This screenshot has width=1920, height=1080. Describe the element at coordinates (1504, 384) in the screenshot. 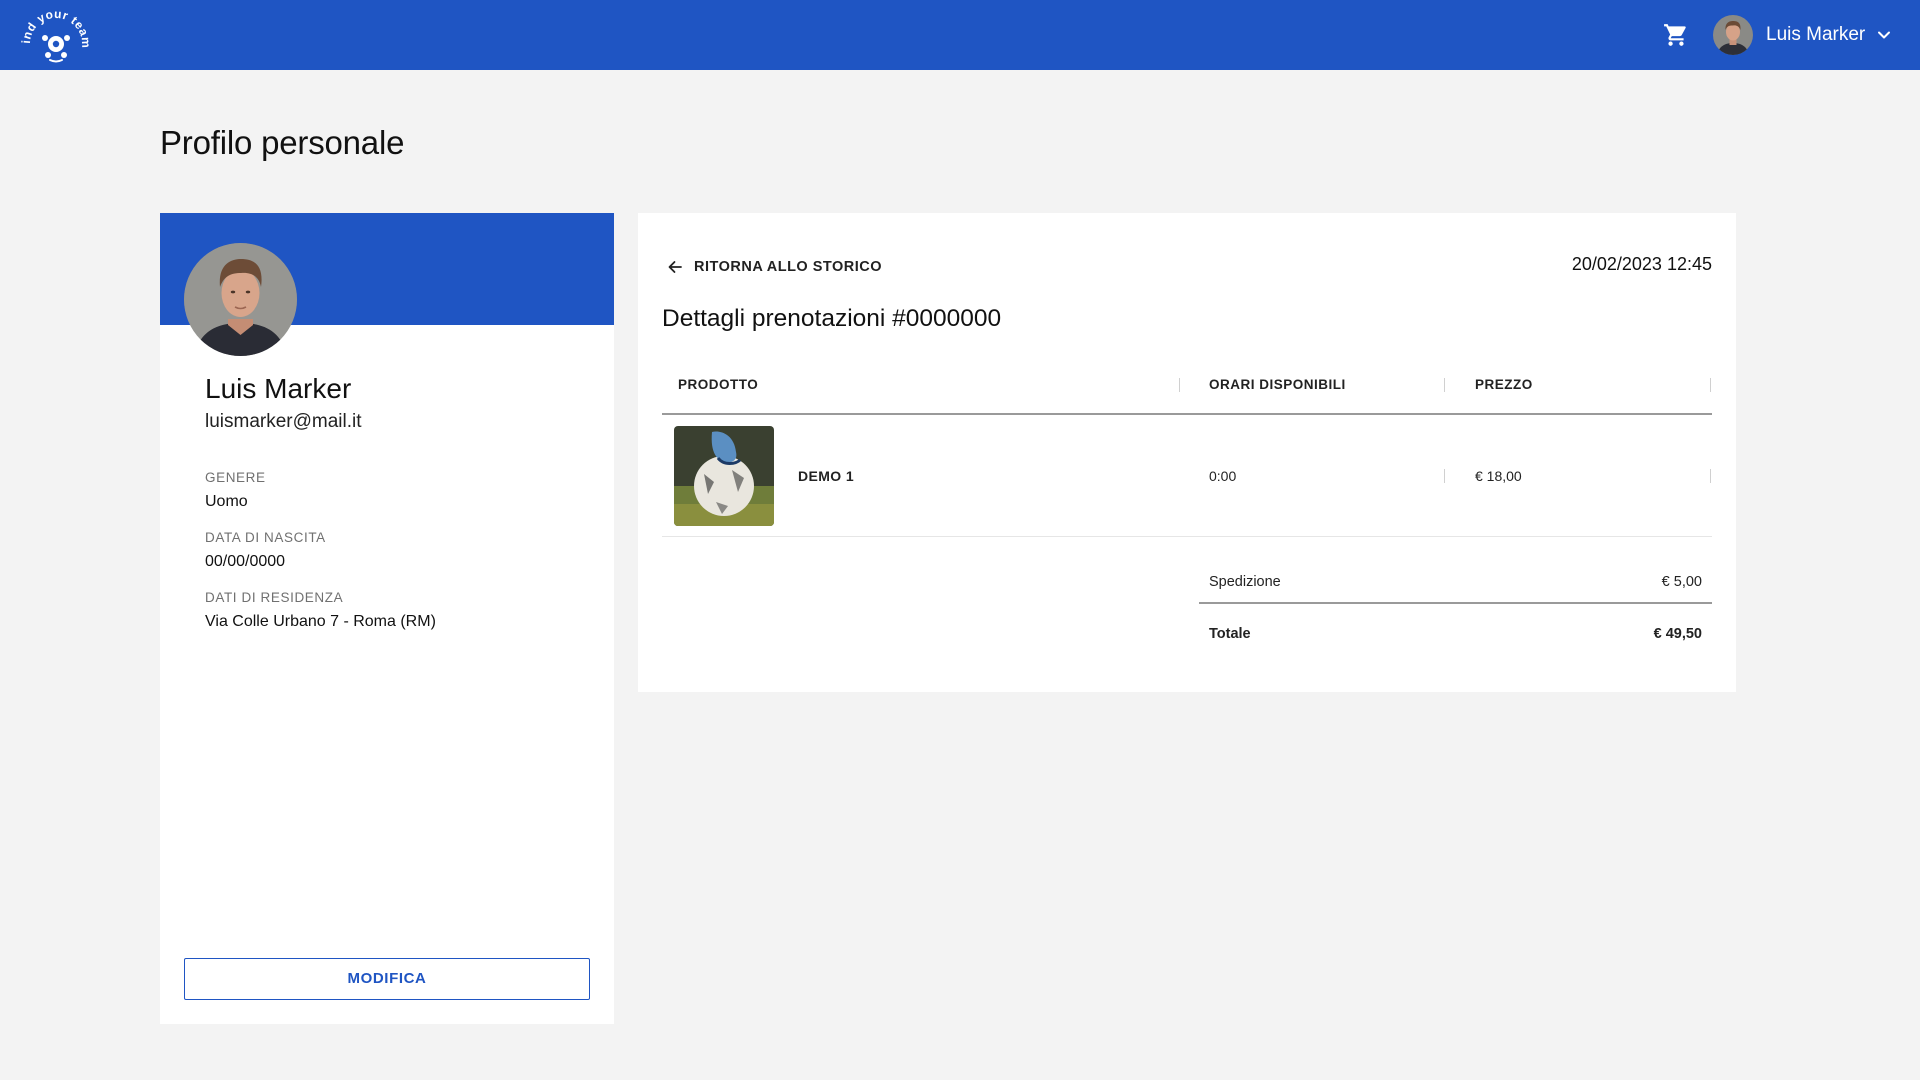

I see `column-header-price: PREZZO` at that location.